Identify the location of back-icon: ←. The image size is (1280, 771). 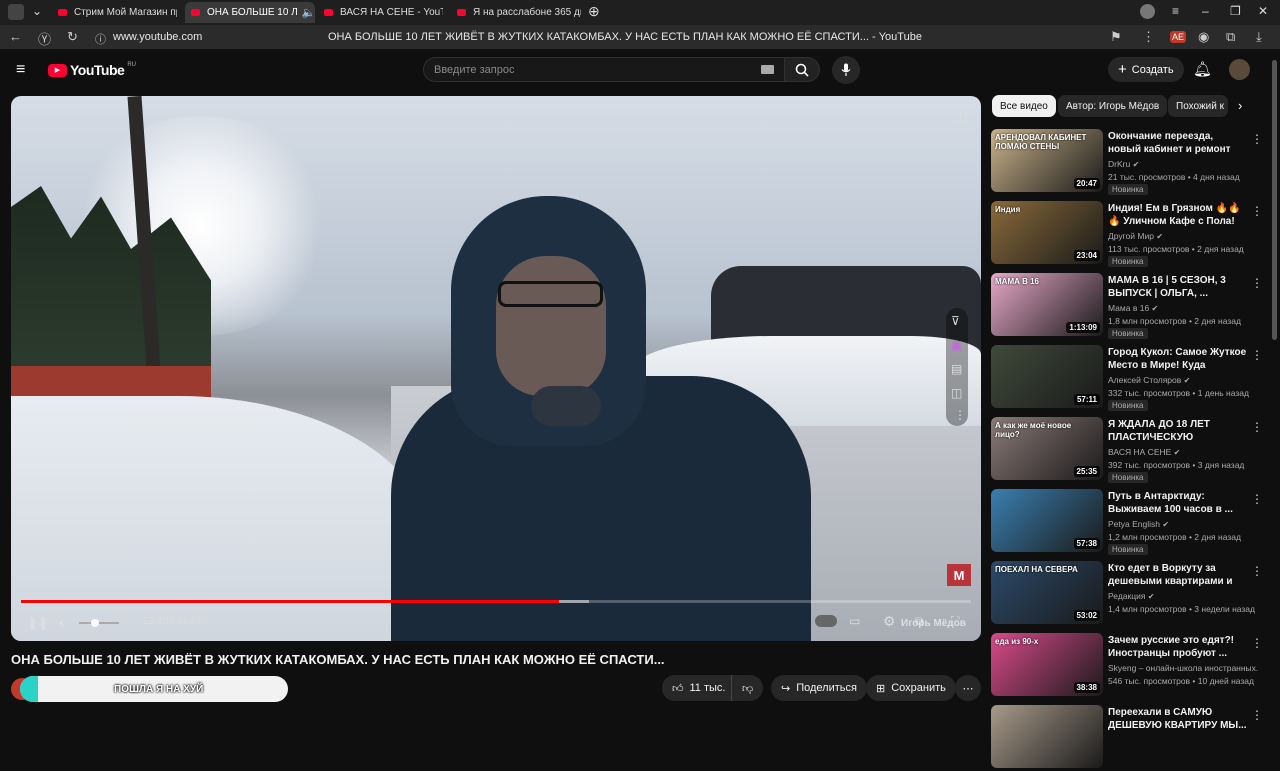
(15, 36).